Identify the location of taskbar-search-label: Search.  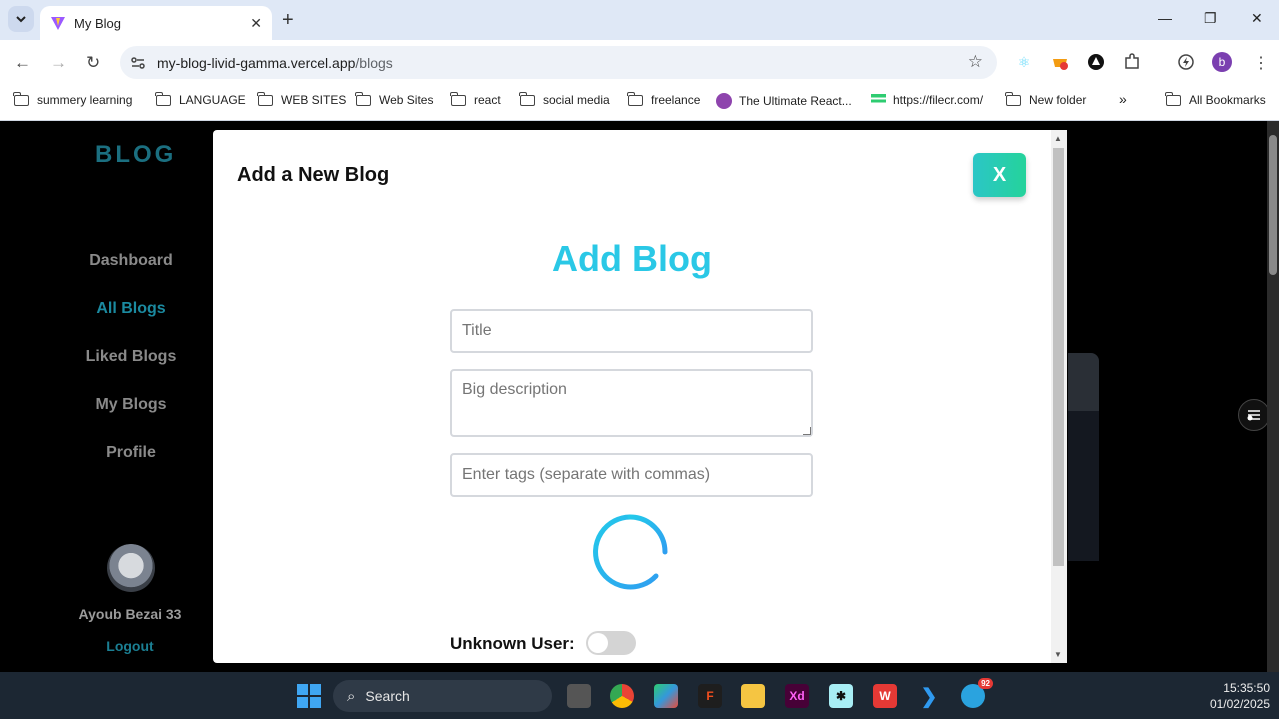
(387, 696).